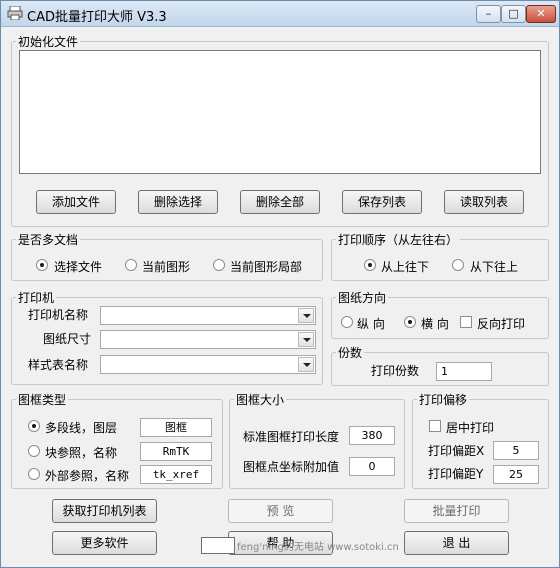  What do you see at coordinates (58, 315) in the screenshot?
I see `printer-name-label: 打印机名称` at bounding box center [58, 315].